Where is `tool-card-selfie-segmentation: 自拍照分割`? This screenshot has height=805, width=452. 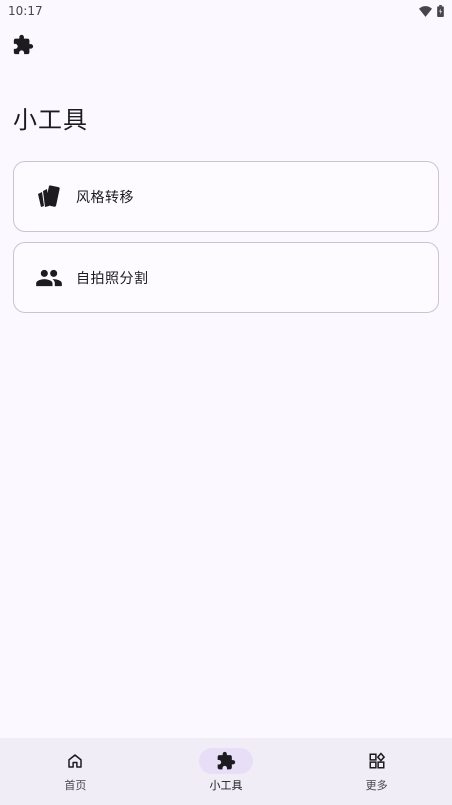 tool-card-selfie-segmentation: 自拍照分割 is located at coordinates (226, 277).